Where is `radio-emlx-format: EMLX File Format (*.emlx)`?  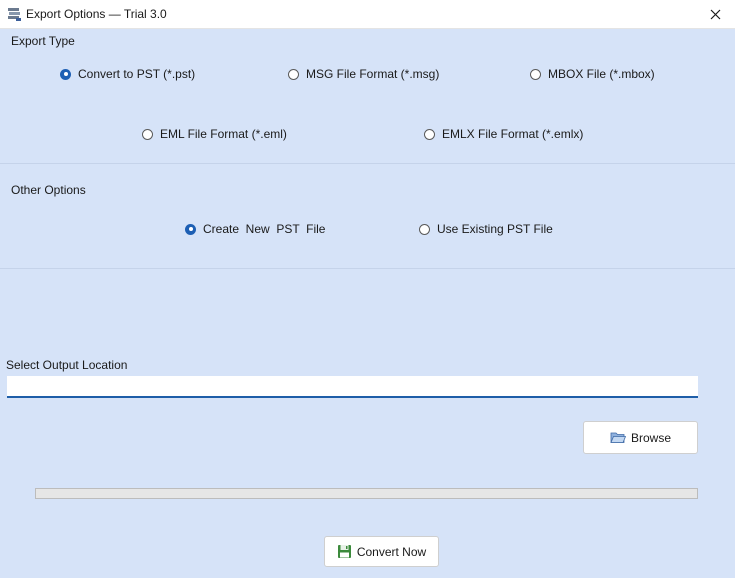 radio-emlx-format: EMLX File Format (*.emlx) is located at coordinates (503, 134).